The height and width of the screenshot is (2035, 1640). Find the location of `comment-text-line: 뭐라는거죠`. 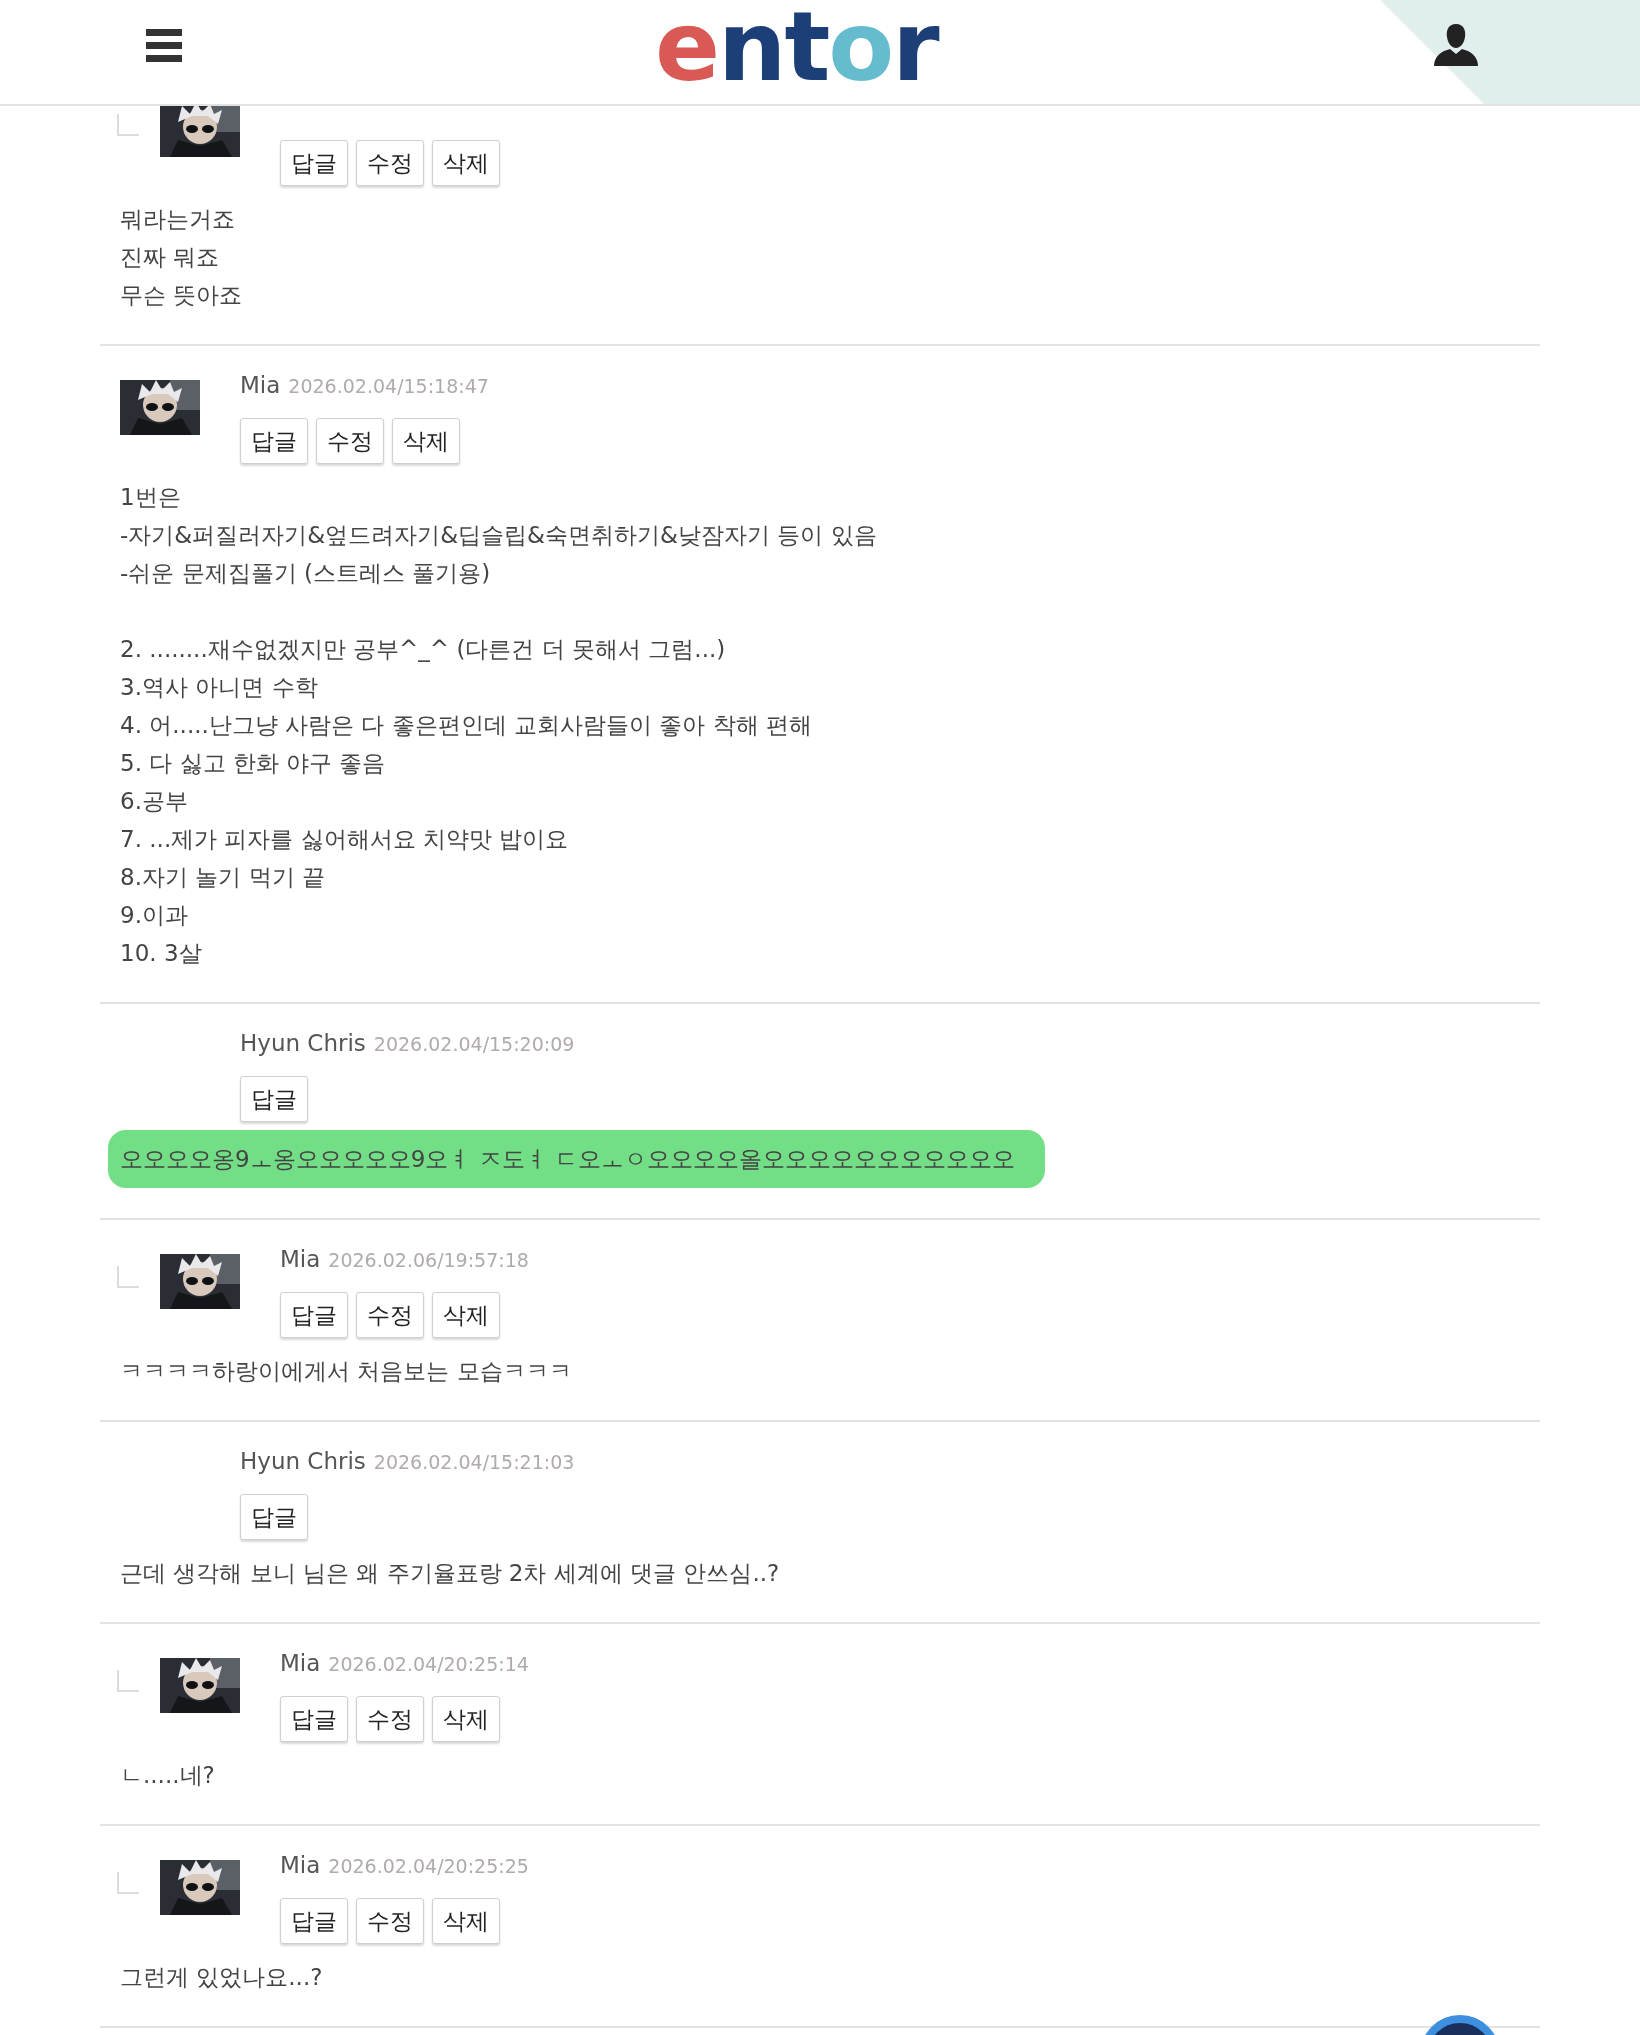

comment-text-line: 뭐라는거죠 is located at coordinates (178, 219).